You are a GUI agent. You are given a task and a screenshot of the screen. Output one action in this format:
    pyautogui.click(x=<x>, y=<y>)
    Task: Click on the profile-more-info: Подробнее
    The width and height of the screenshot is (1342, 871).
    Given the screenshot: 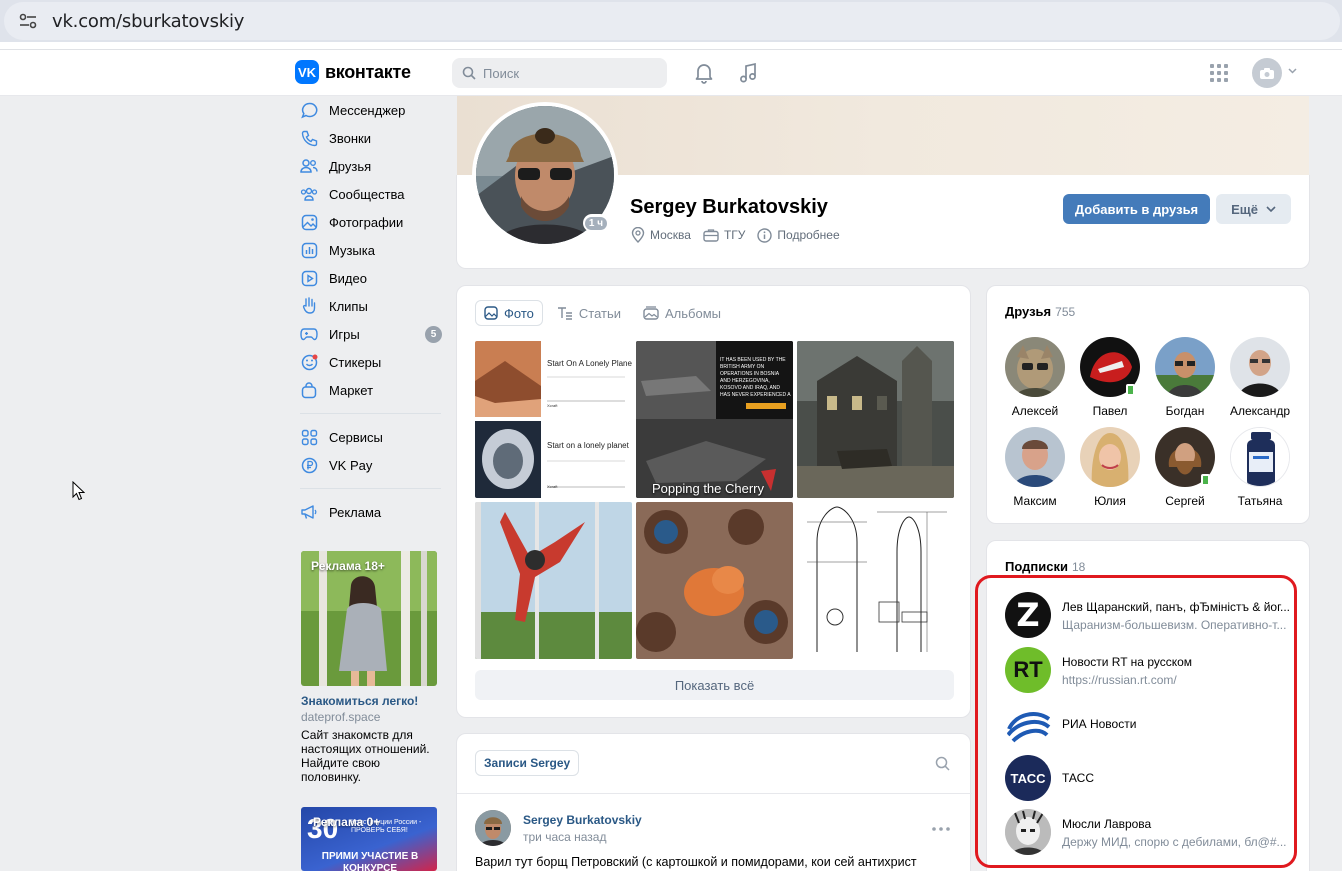 What is the action you would take?
    pyautogui.click(x=798, y=235)
    